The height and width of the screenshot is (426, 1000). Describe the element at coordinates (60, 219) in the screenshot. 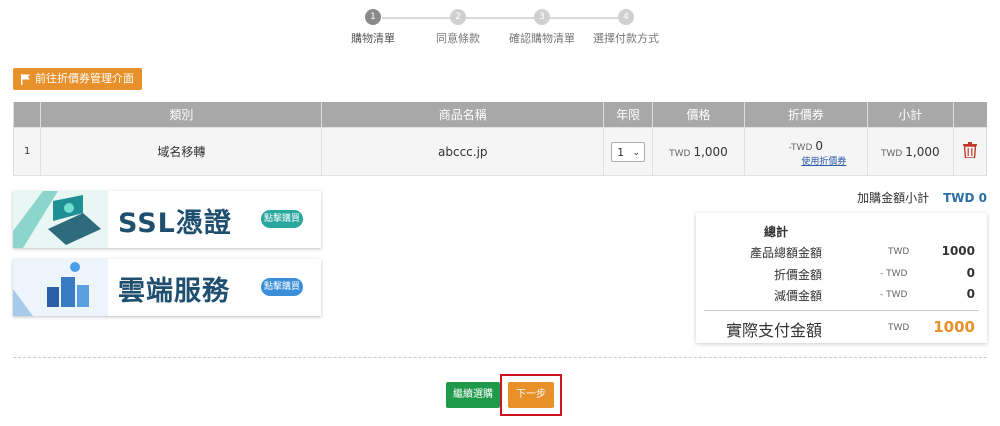

I see `ssl-laptop-illustration` at that location.